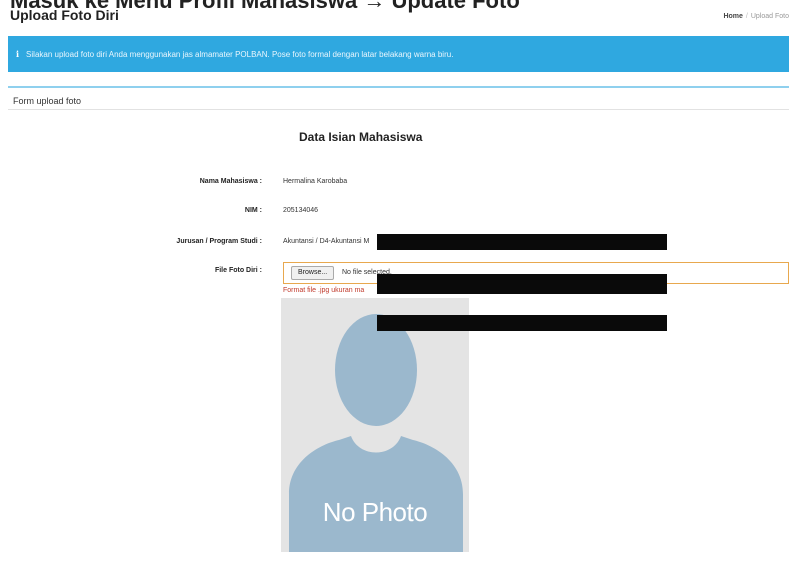  Describe the element at coordinates (219, 241) in the screenshot. I see `program-label: Jurusan / Program Studi :` at that location.